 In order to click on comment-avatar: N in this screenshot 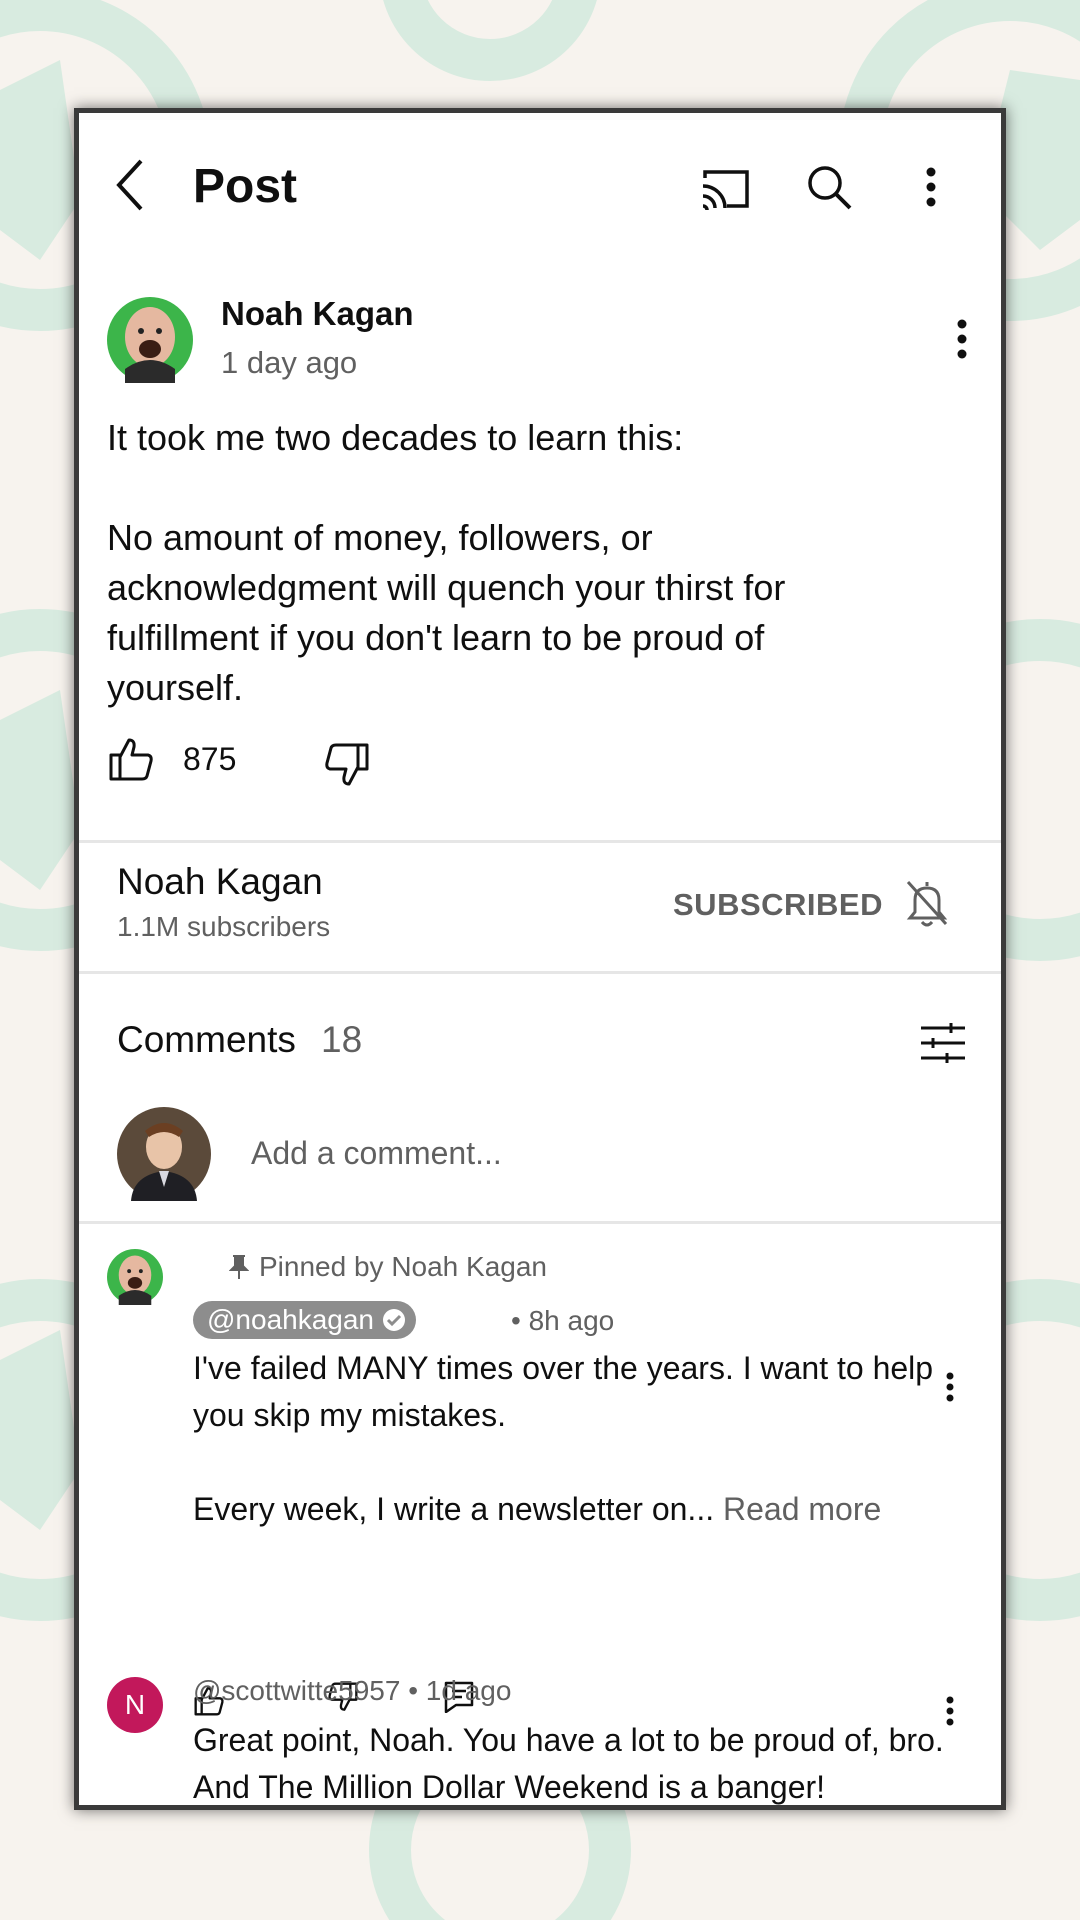, I will do `click(135, 1705)`.